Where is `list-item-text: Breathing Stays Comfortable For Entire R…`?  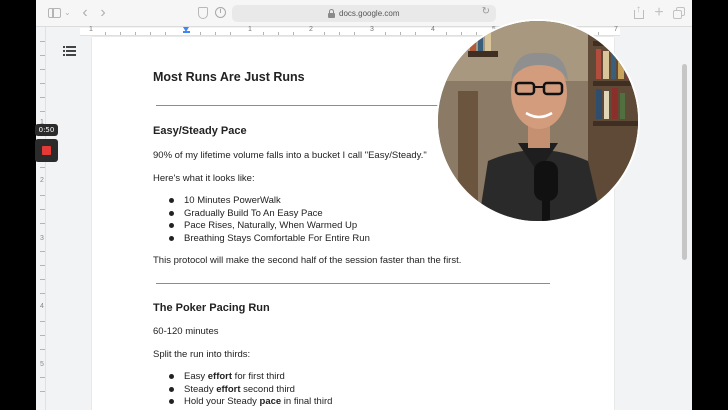
list-item-text: Breathing Stays Comfortable For Entire R… is located at coordinates (277, 238).